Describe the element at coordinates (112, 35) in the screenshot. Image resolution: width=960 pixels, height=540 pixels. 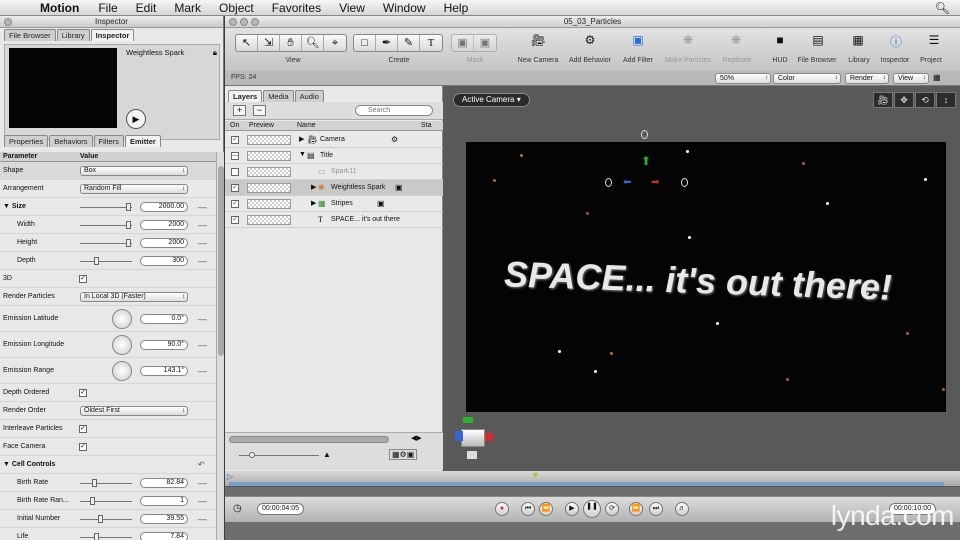
I see `tab-inspector: Inspector` at that location.